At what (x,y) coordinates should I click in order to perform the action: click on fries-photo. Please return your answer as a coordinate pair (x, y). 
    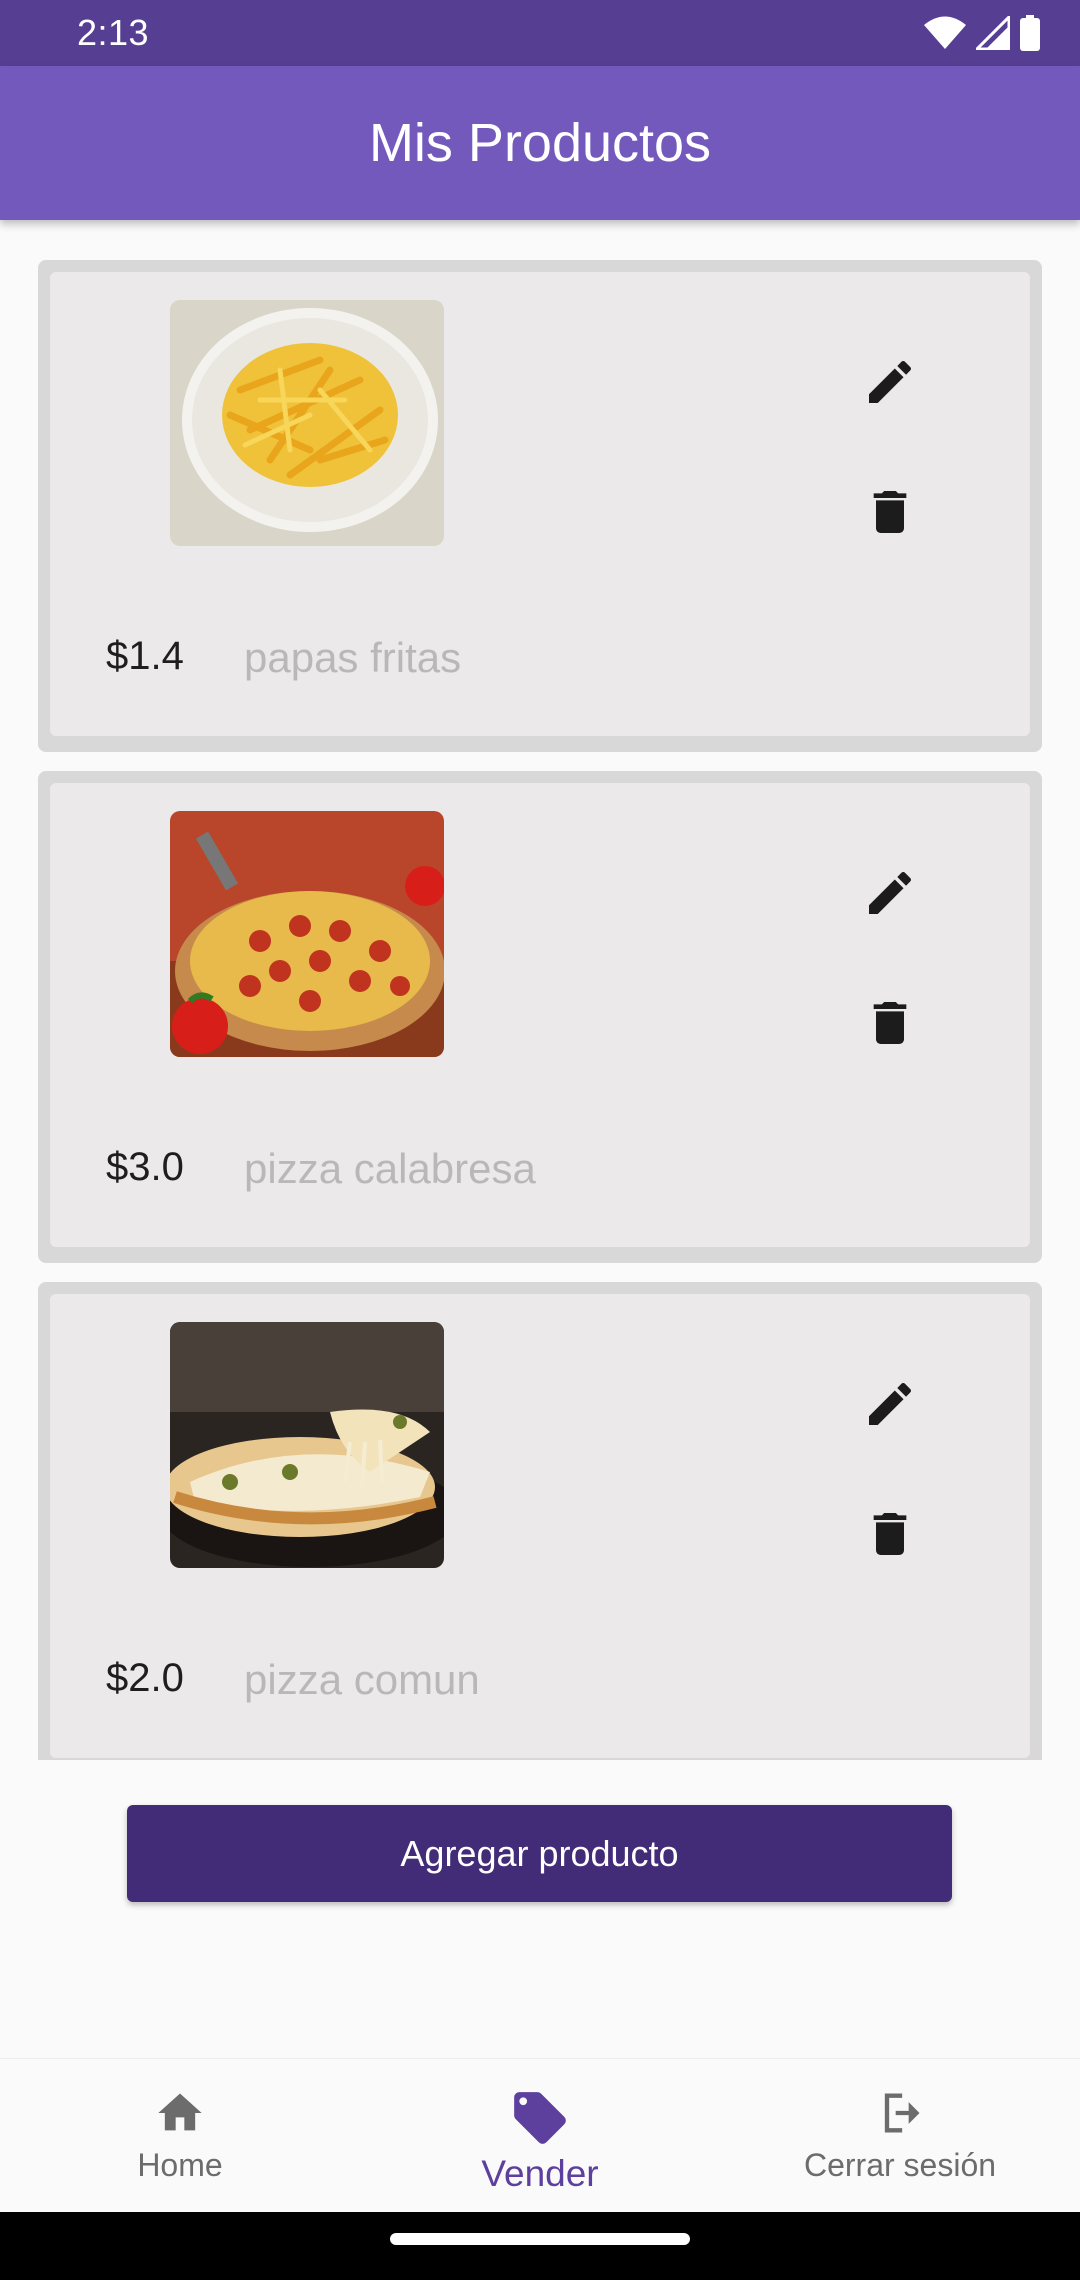
    Looking at the image, I should click on (307, 423).